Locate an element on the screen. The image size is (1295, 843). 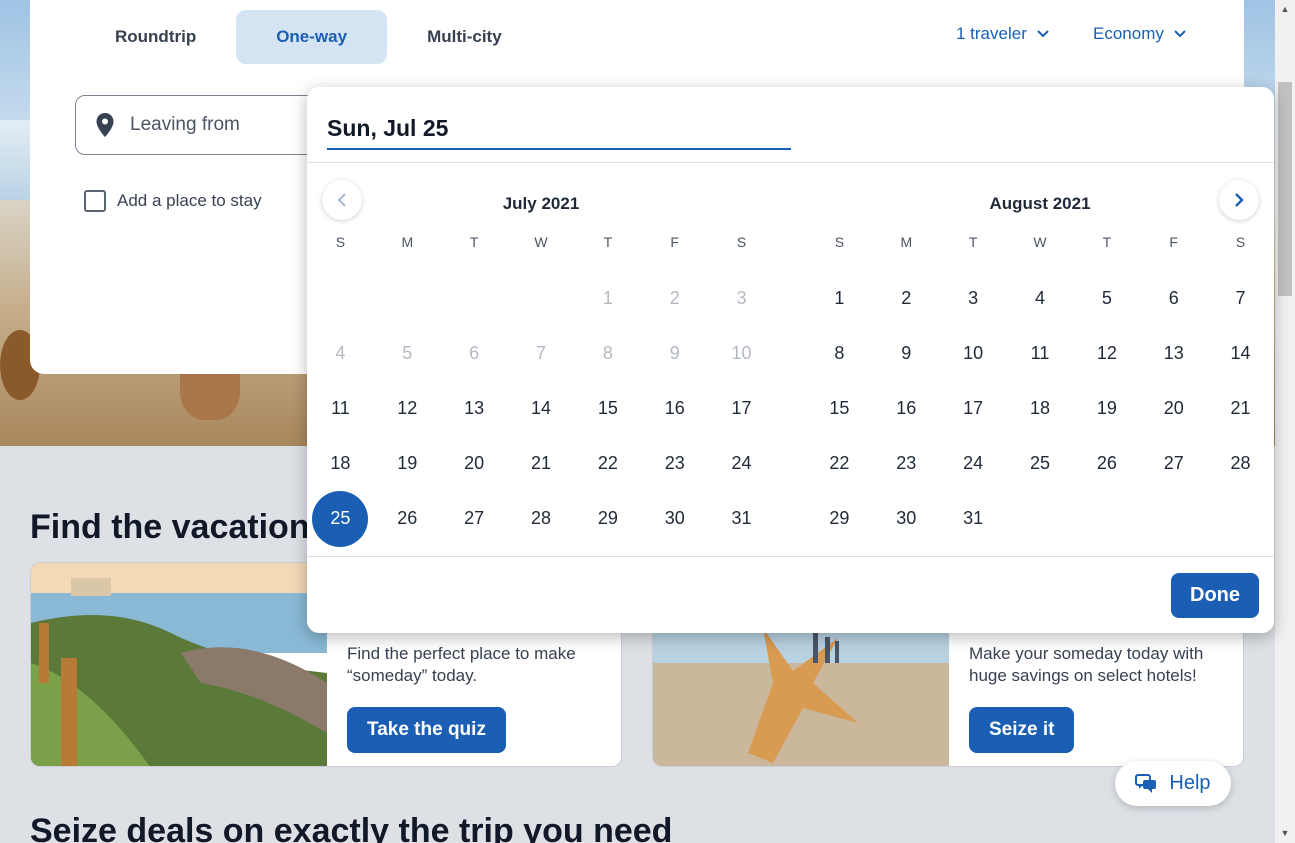
day-number: 13 is located at coordinates (474, 408).